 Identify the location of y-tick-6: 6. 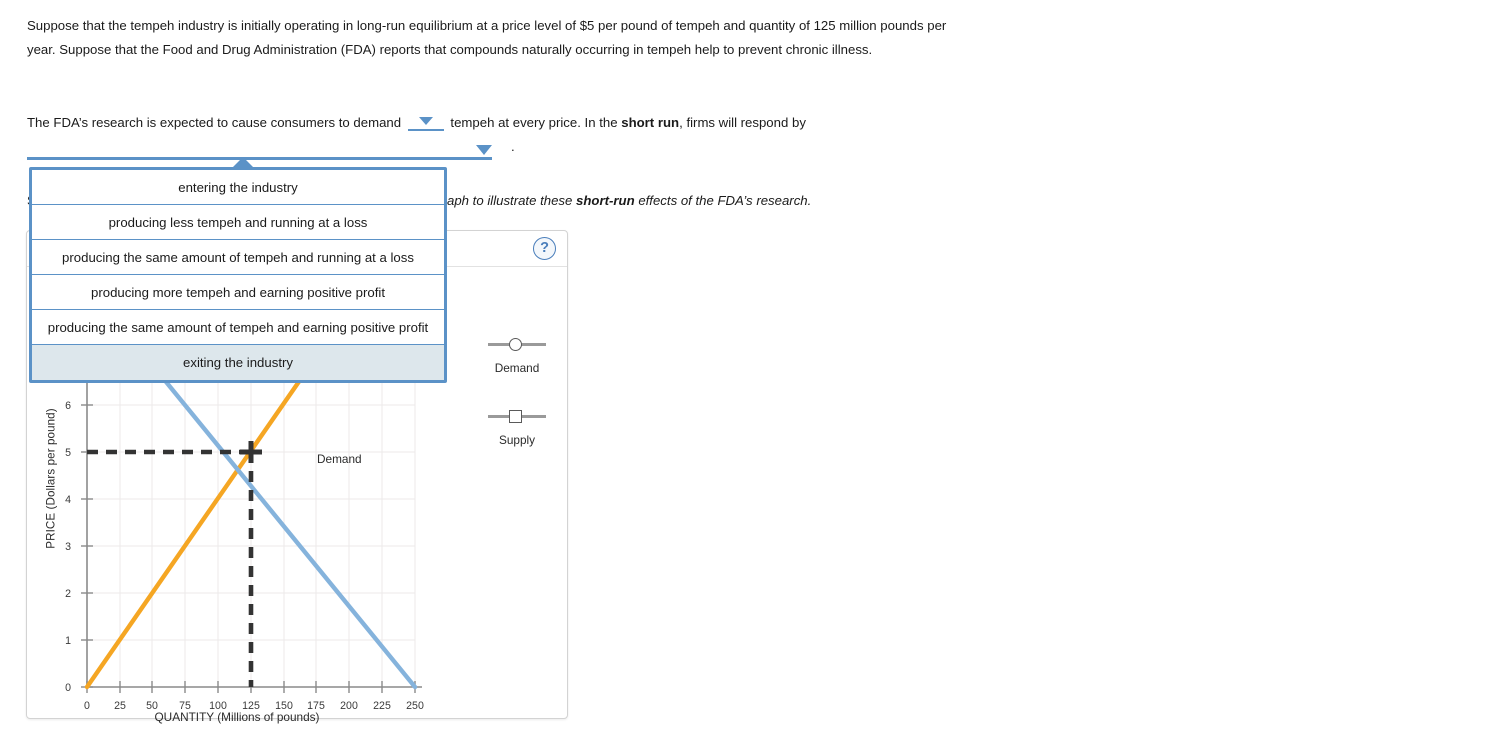
(68, 406).